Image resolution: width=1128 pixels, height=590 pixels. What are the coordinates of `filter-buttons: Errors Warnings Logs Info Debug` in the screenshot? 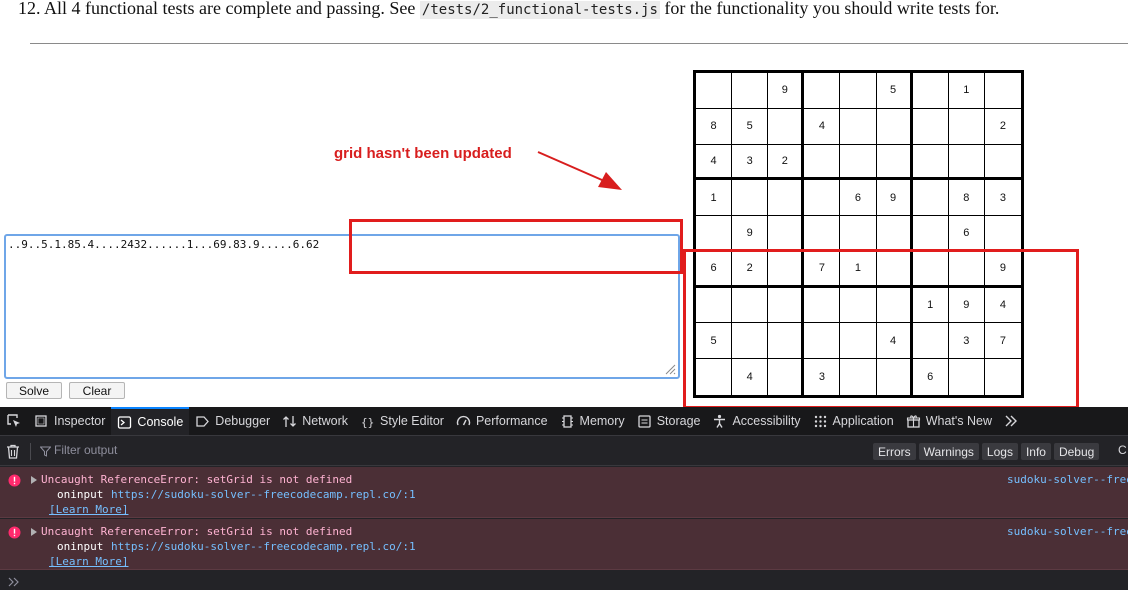 It's located at (986, 451).